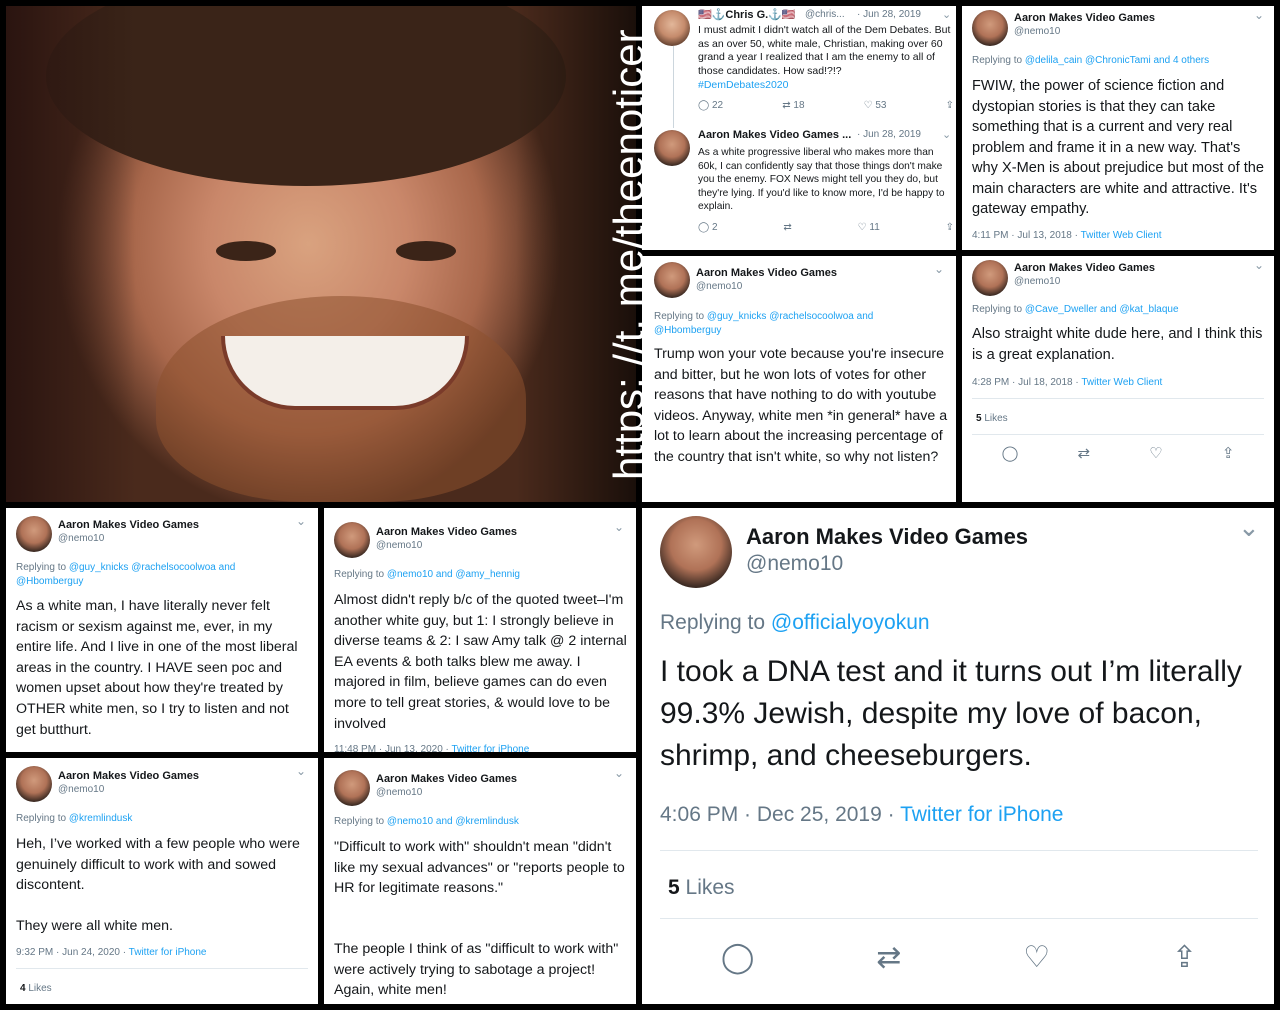 This screenshot has width=1280, height=1010. I want to click on reply-to-link: @nemo10 and @kremlindusk, so click(453, 821).